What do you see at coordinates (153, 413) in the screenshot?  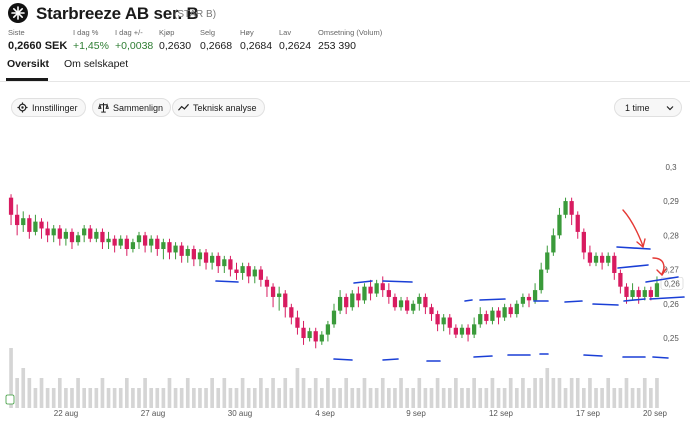 I see `x-tick-label: 27 aug` at bounding box center [153, 413].